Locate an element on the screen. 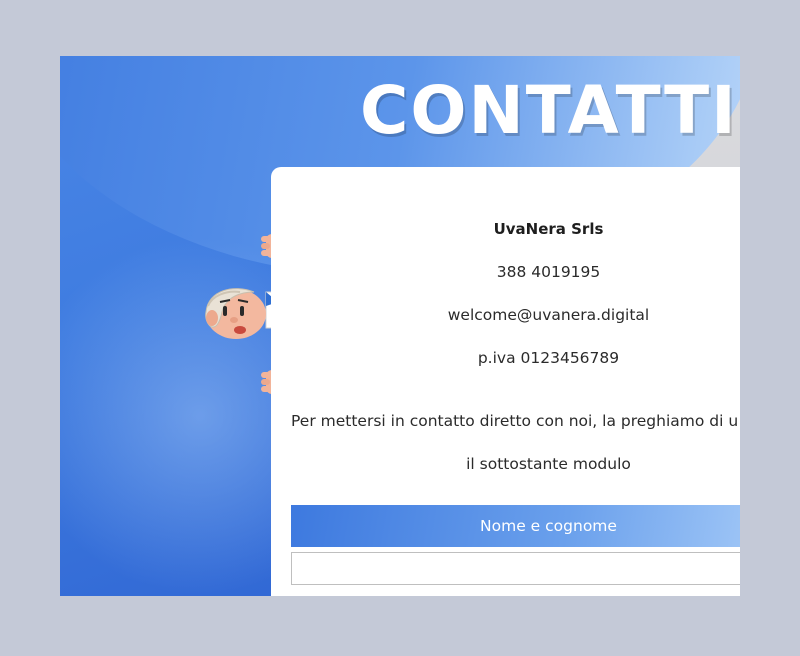 The image size is (800, 656). mascot-icon is located at coordinates (243, 314).